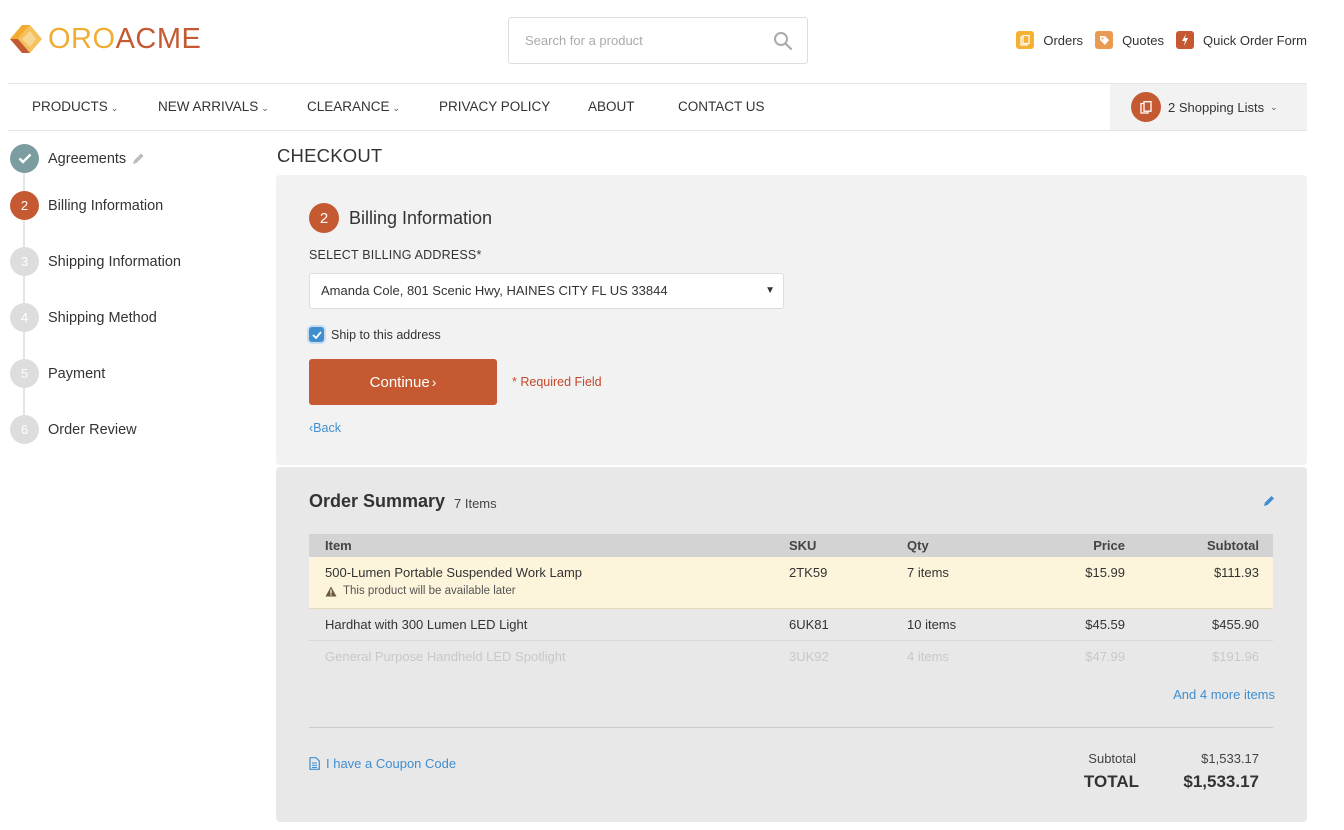 This screenshot has height=830, width=1344. What do you see at coordinates (331, 591) in the screenshot?
I see `warning-icon` at bounding box center [331, 591].